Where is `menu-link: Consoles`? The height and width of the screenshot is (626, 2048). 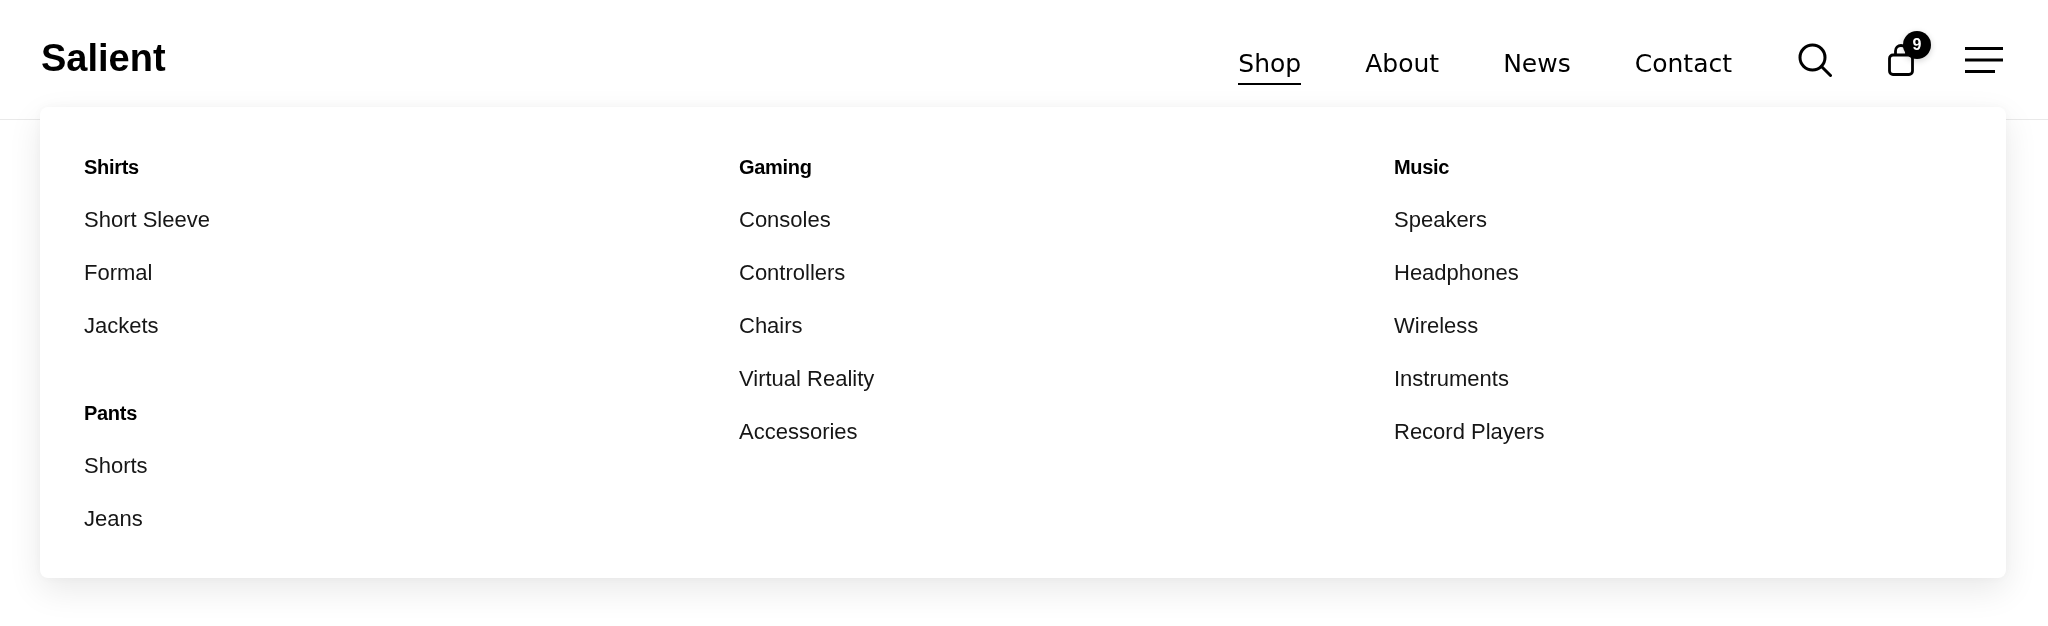
menu-link: Consoles is located at coordinates (785, 220).